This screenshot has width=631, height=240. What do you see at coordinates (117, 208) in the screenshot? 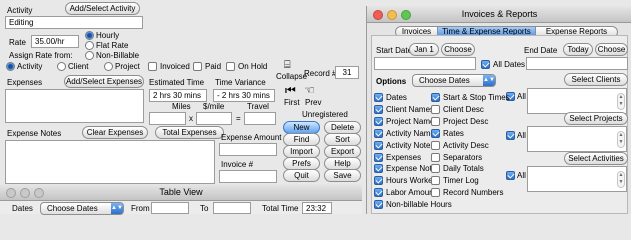
I see `popup-arrows-icon: ▲▼` at bounding box center [117, 208].